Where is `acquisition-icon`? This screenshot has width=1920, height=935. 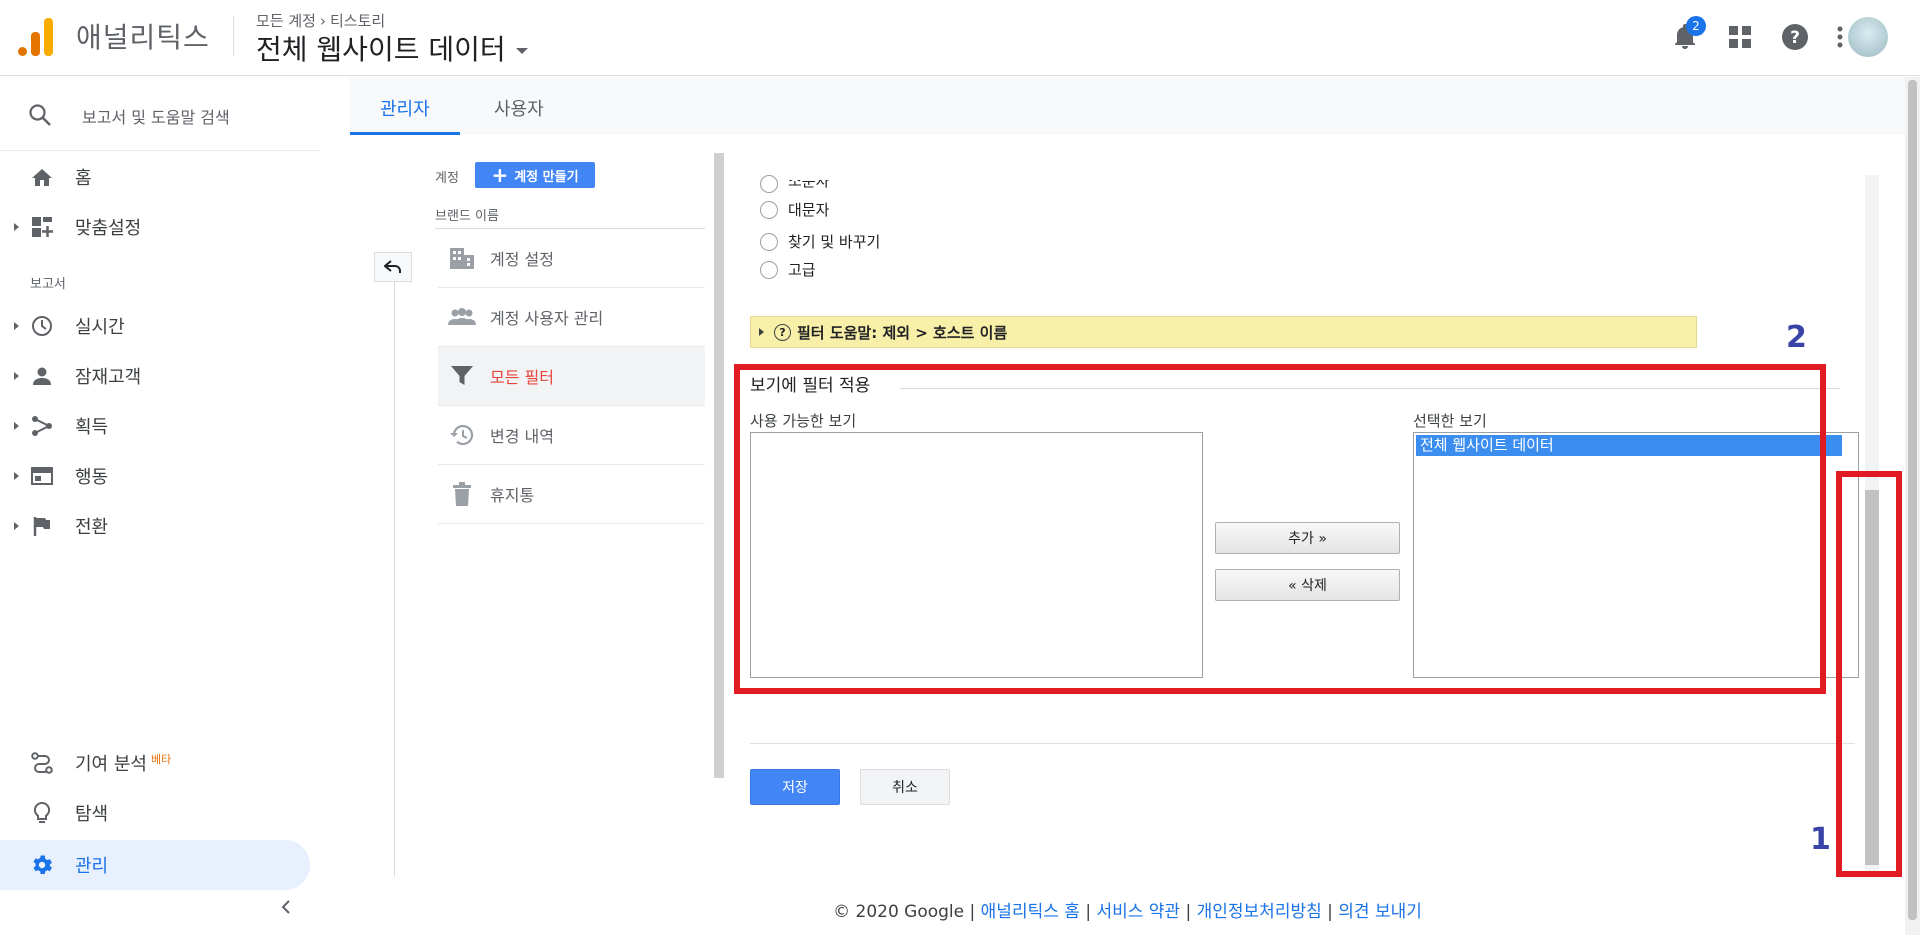
acquisition-icon is located at coordinates (42, 426).